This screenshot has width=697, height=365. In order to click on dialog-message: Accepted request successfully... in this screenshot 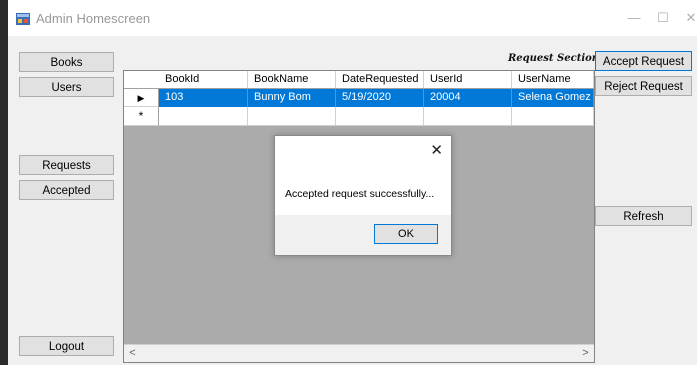, I will do `click(360, 194)`.